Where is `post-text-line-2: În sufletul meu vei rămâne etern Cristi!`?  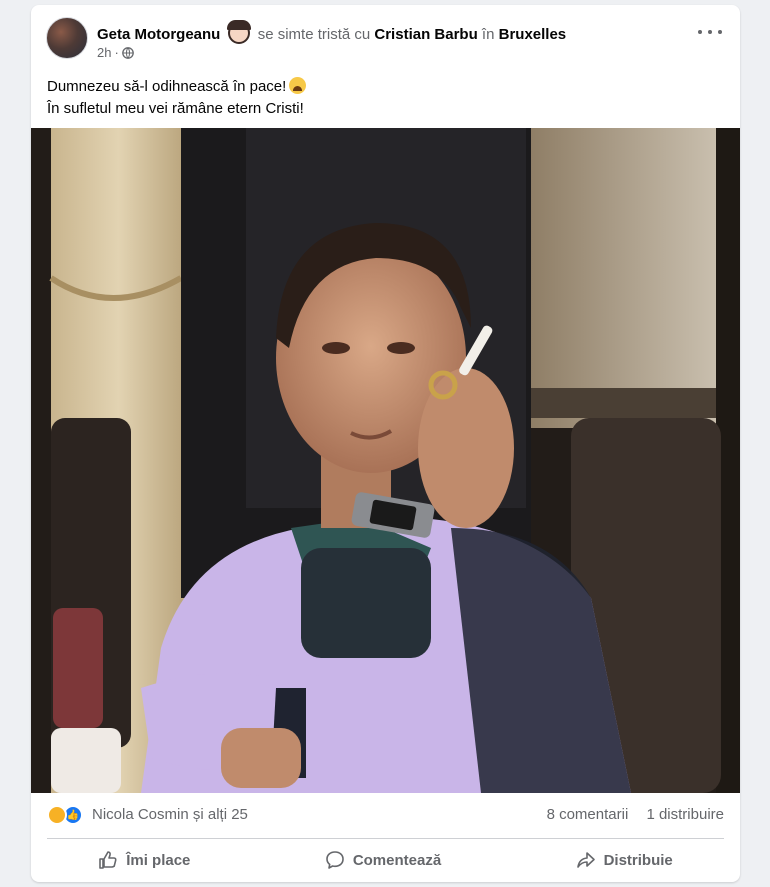 post-text-line-2: În sufletul meu vei rămâne etern Cristi! is located at coordinates (175, 108).